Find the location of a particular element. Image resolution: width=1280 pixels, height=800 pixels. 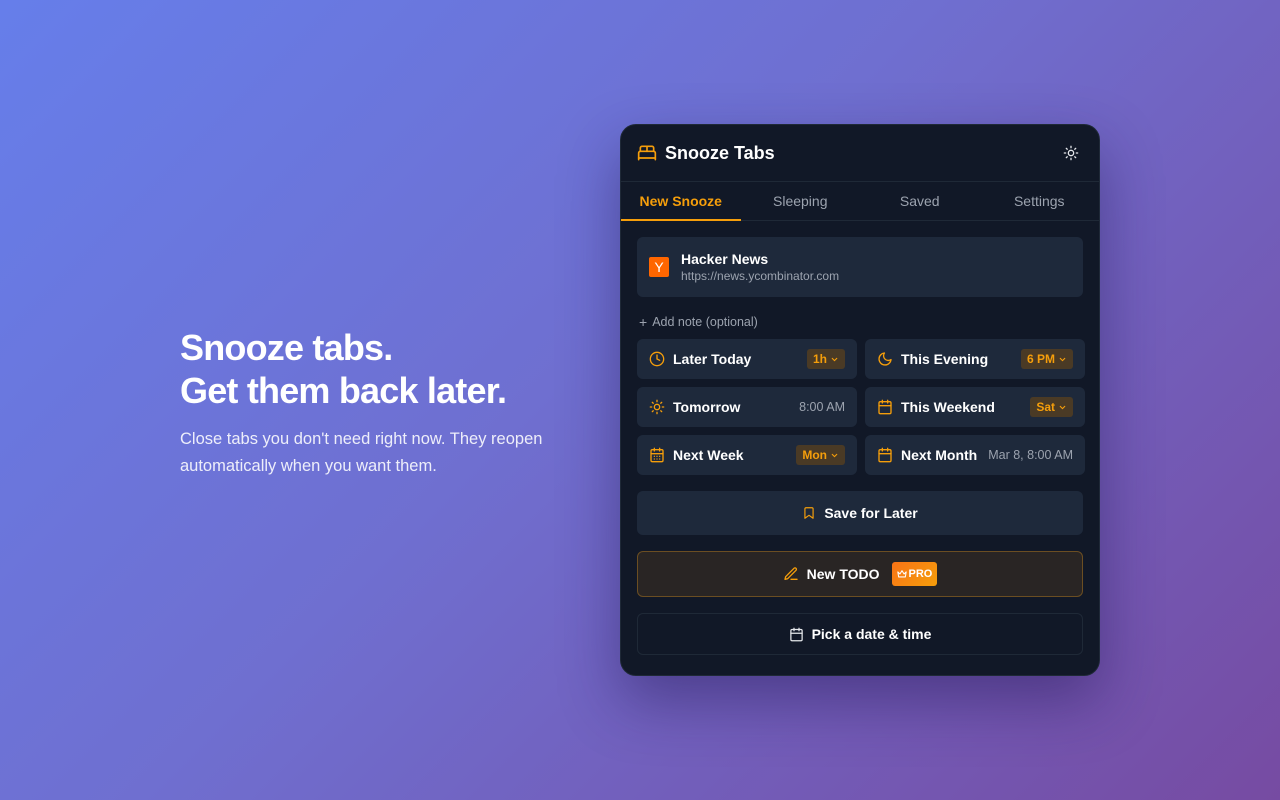

clock-icon is located at coordinates (657, 359).